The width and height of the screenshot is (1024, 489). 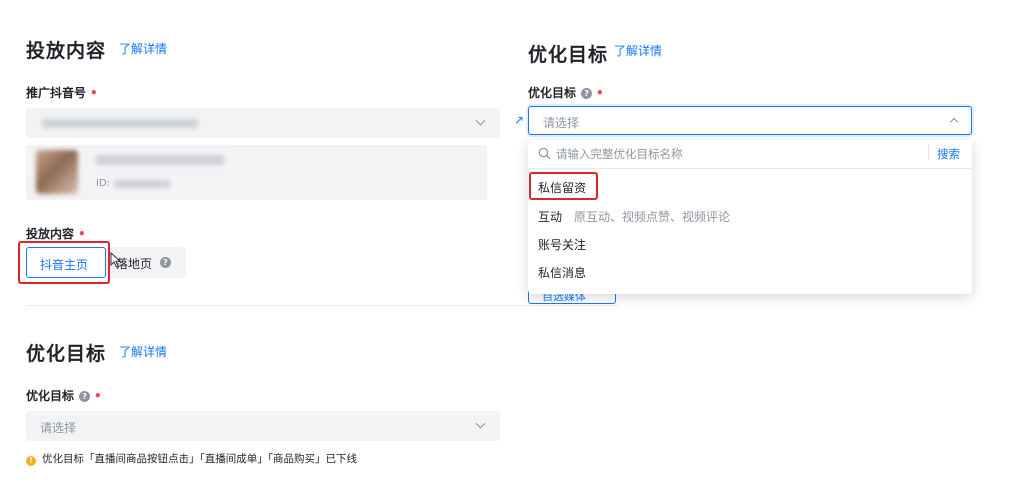 What do you see at coordinates (638, 50) in the screenshot?
I see `right-goal-learn-more-link: 了解详情` at bounding box center [638, 50].